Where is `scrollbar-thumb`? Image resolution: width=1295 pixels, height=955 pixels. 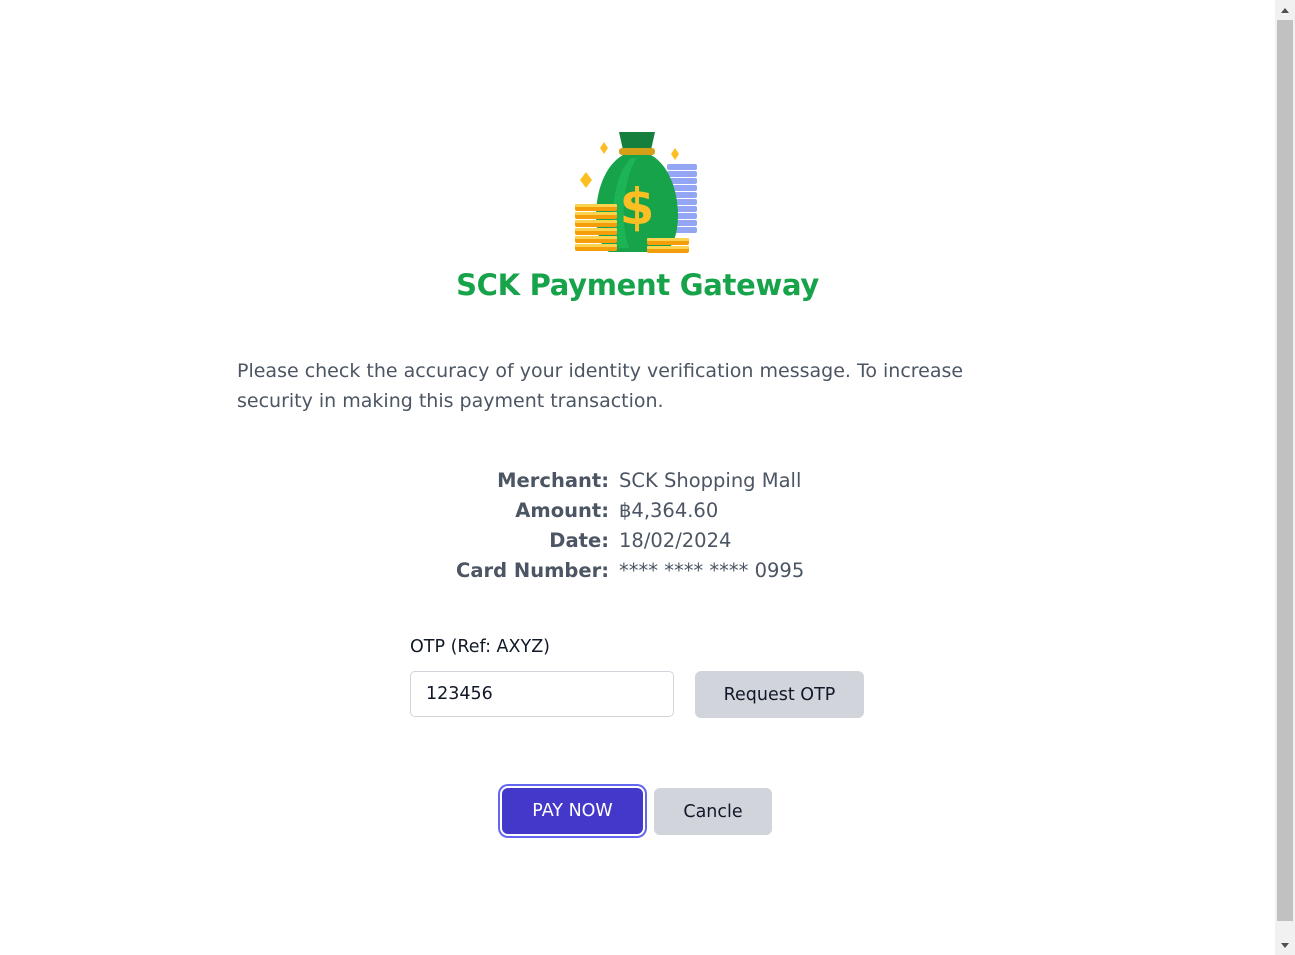 scrollbar-thumb is located at coordinates (1285, 470).